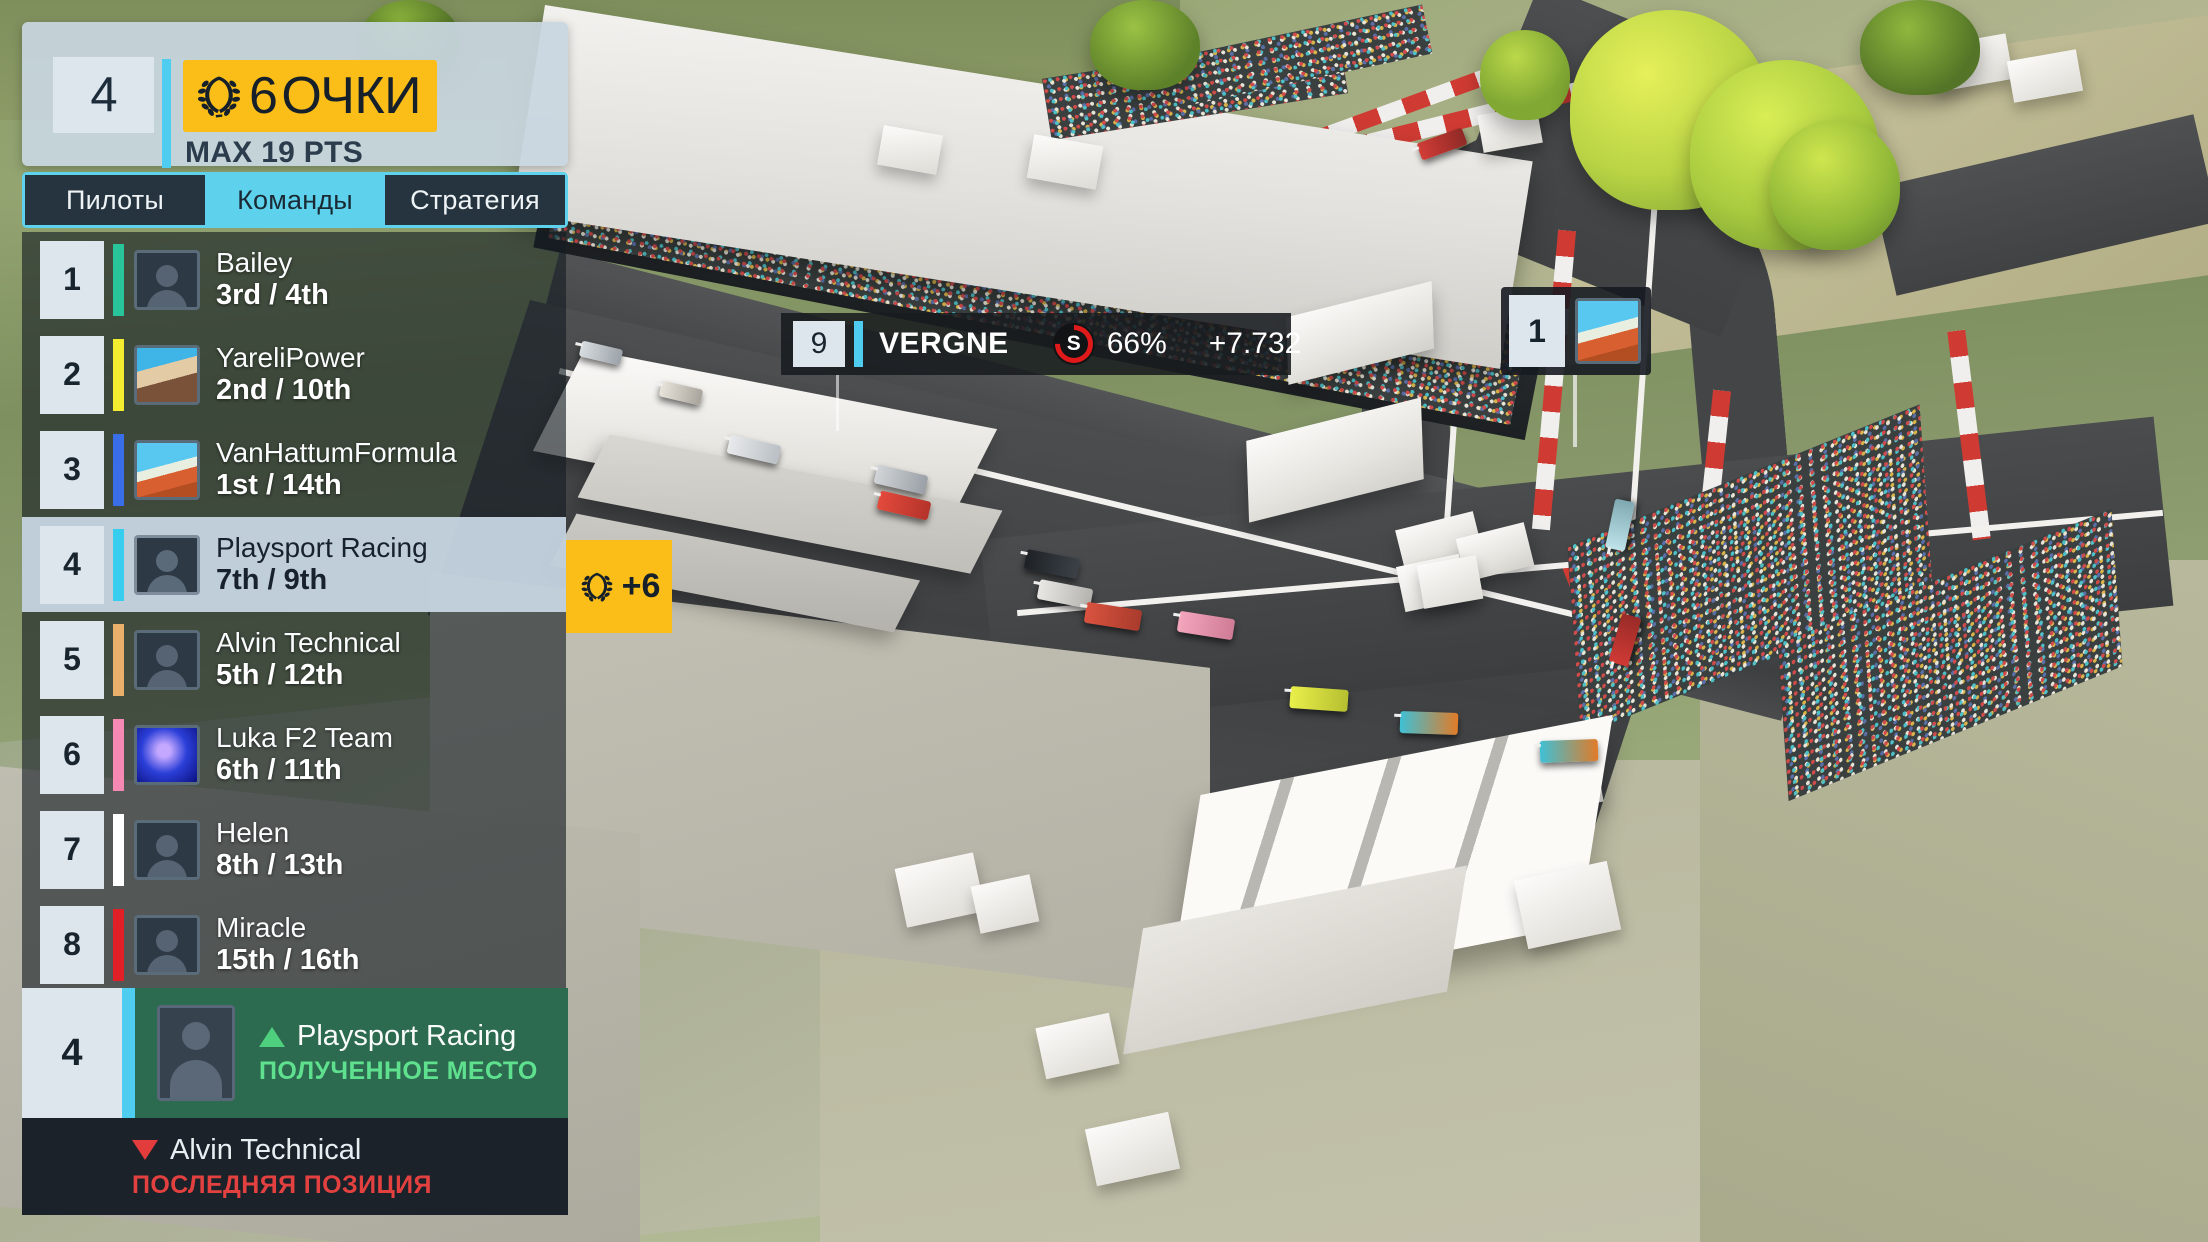 The width and height of the screenshot is (2208, 1242). Describe the element at coordinates (279, 484) in the screenshot. I see `team-positions: 1st / 14th` at that location.